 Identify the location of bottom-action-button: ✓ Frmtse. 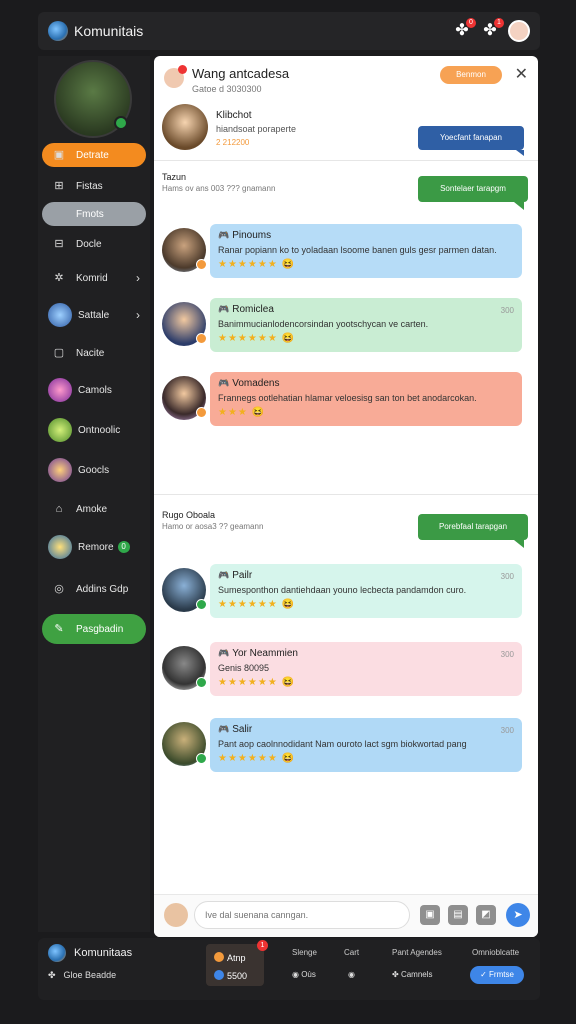
(497, 975).